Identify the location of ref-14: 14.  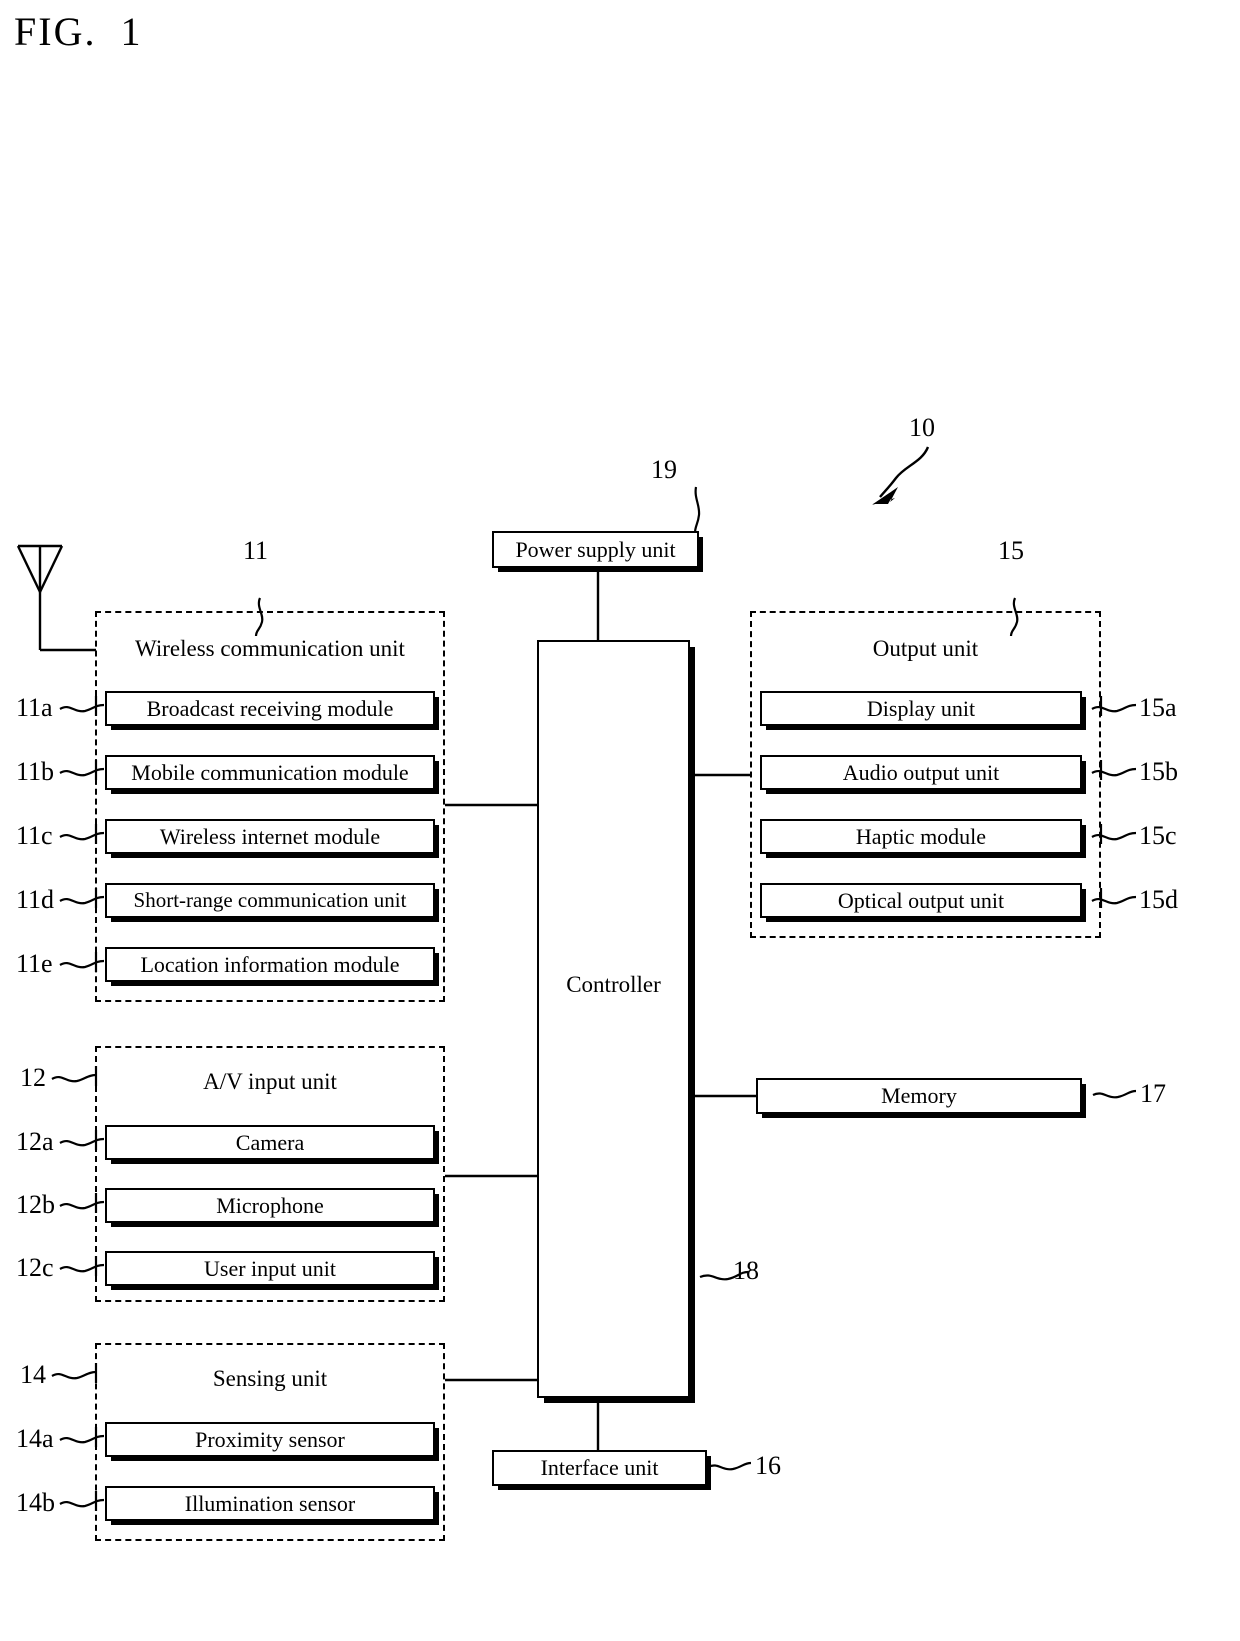
(33, 1374).